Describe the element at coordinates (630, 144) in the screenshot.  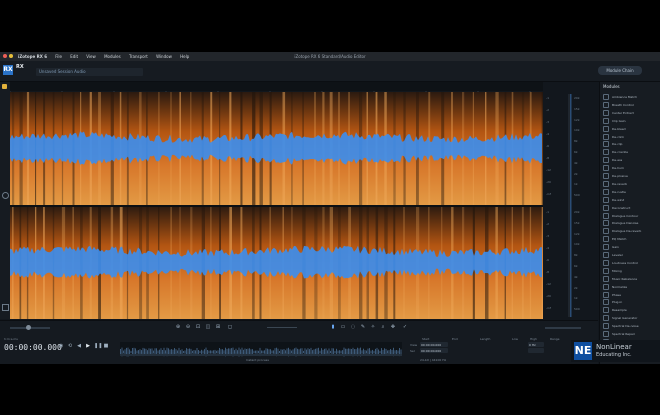
I see `module-item: De-clip` at that location.